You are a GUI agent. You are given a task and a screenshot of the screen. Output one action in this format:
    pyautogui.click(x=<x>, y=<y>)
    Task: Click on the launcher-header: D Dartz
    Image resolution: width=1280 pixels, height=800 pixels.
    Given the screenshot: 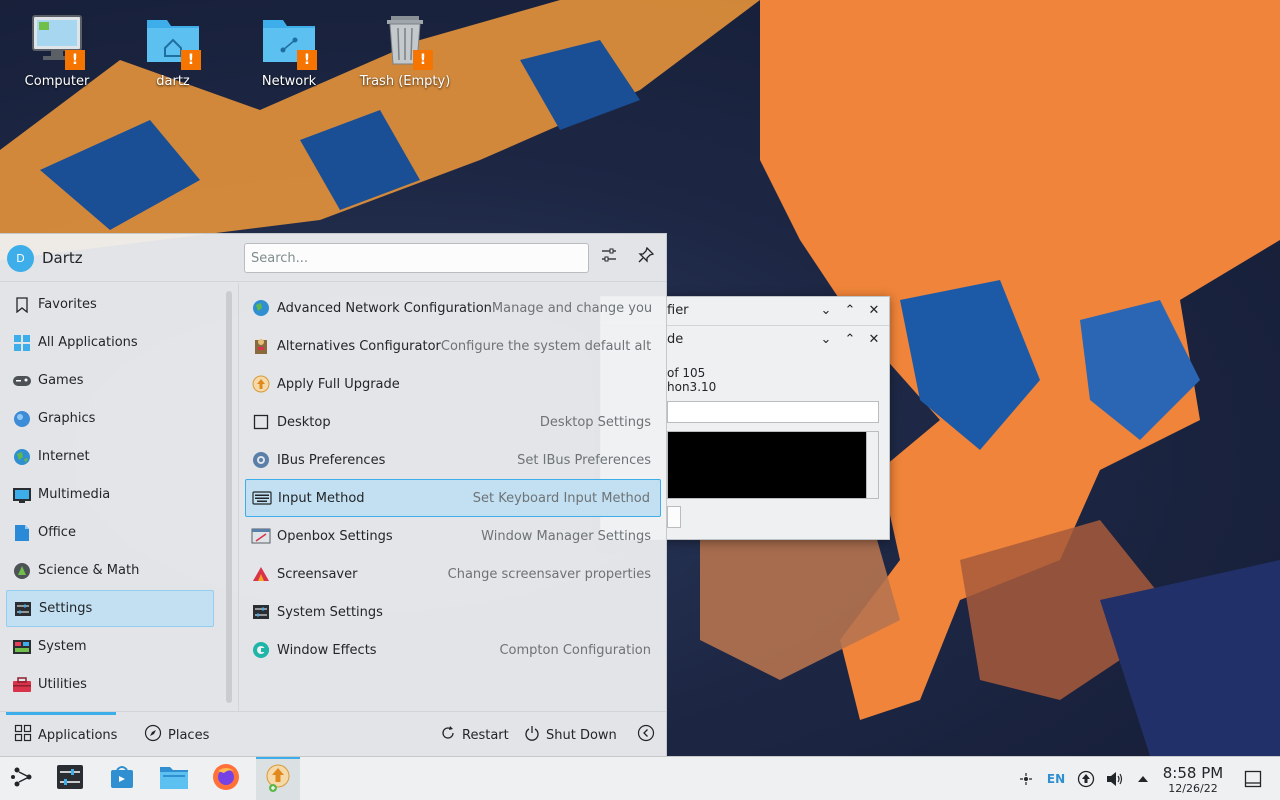 What is the action you would take?
    pyautogui.click(x=333, y=258)
    